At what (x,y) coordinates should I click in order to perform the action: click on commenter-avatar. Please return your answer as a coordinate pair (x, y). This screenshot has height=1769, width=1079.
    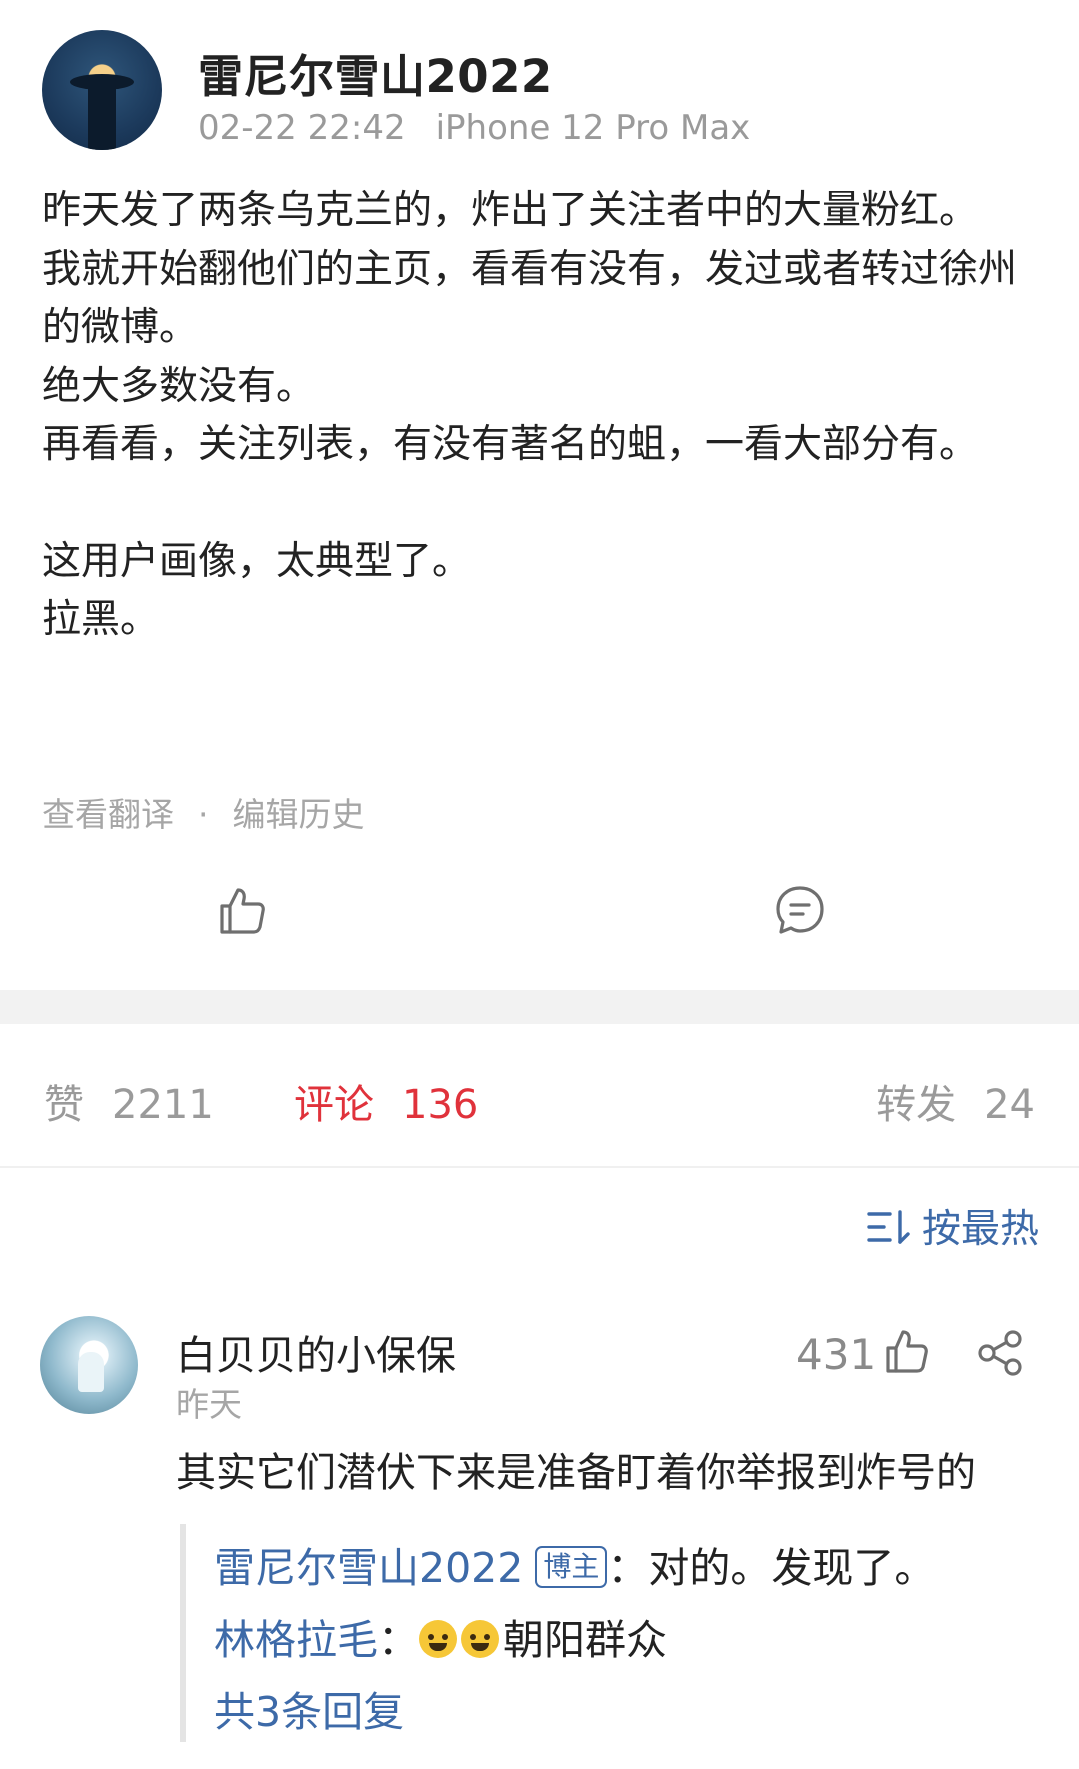
    Looking at the image, I should click on (89, 1365).